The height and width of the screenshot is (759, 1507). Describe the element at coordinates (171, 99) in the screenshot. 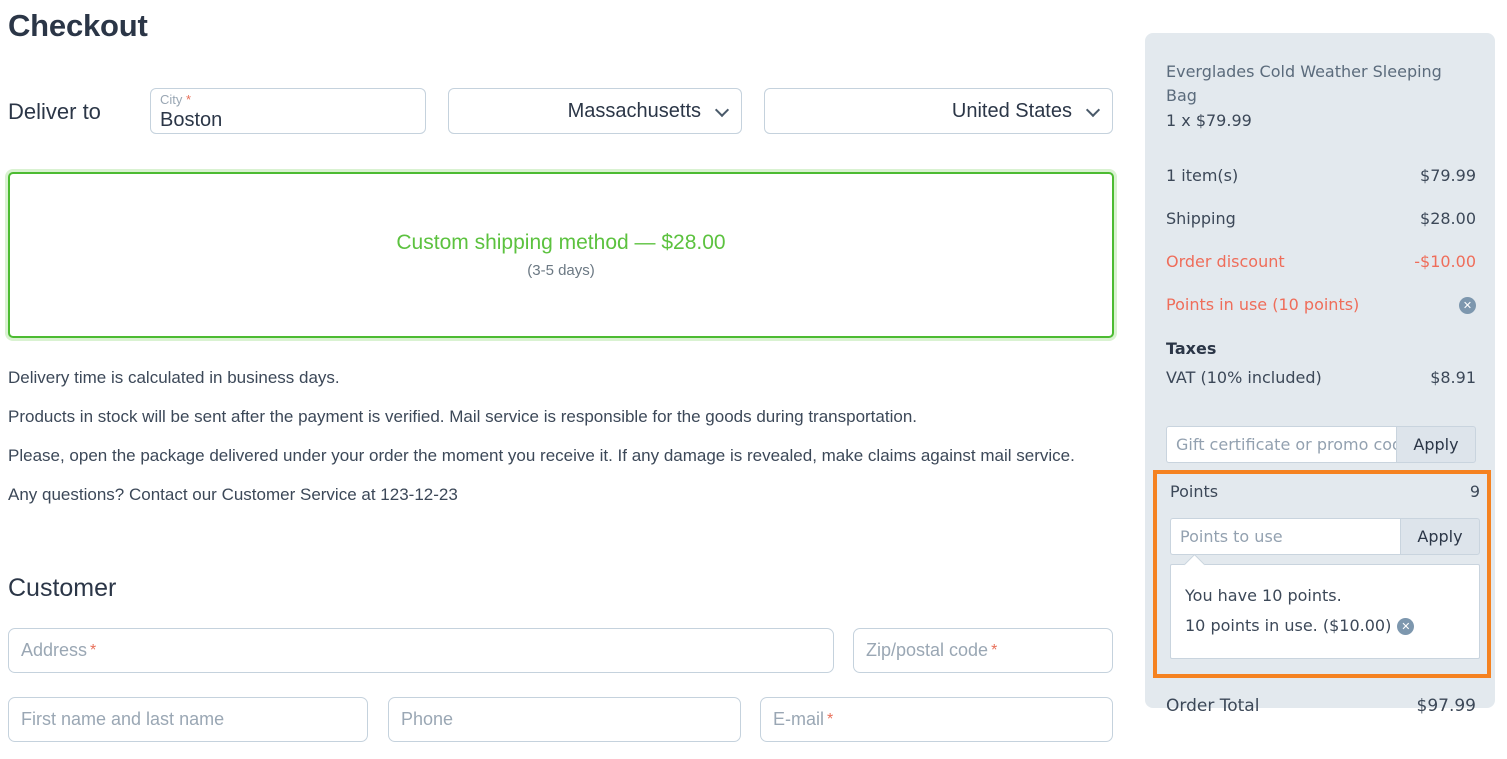

I see `city-label-text: City` at that location.